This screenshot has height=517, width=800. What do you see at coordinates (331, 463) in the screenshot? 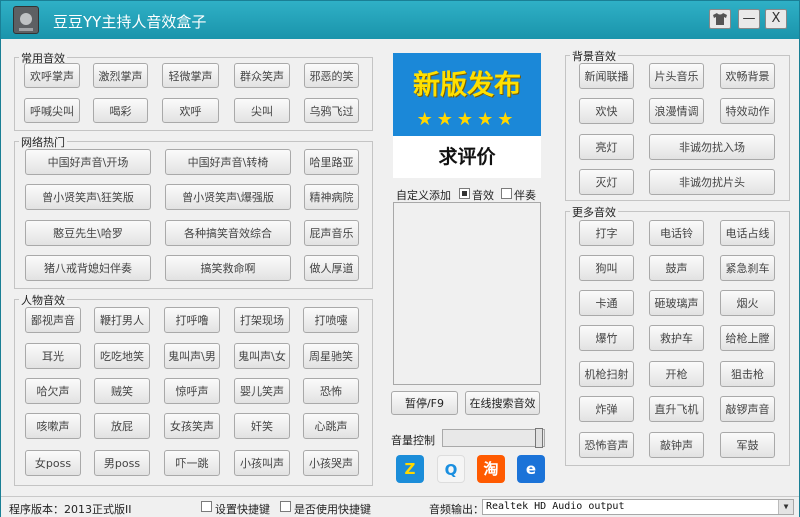
I see `effect-button: 小孩哭声` at bounding box center [331, 463].